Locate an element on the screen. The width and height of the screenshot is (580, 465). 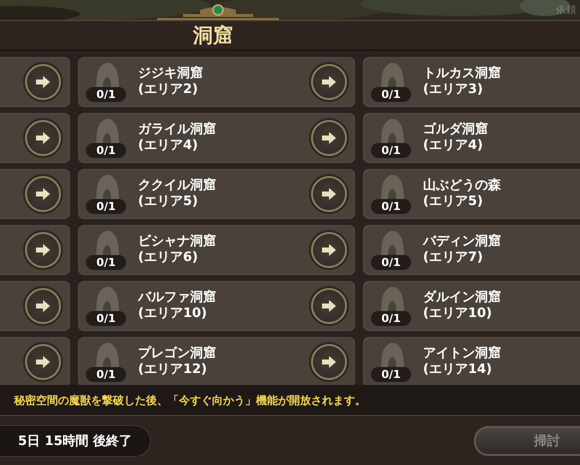
cave-card: 0/1 プレゴン洞窟 (エリア12) is located at coordinates (216, 362).